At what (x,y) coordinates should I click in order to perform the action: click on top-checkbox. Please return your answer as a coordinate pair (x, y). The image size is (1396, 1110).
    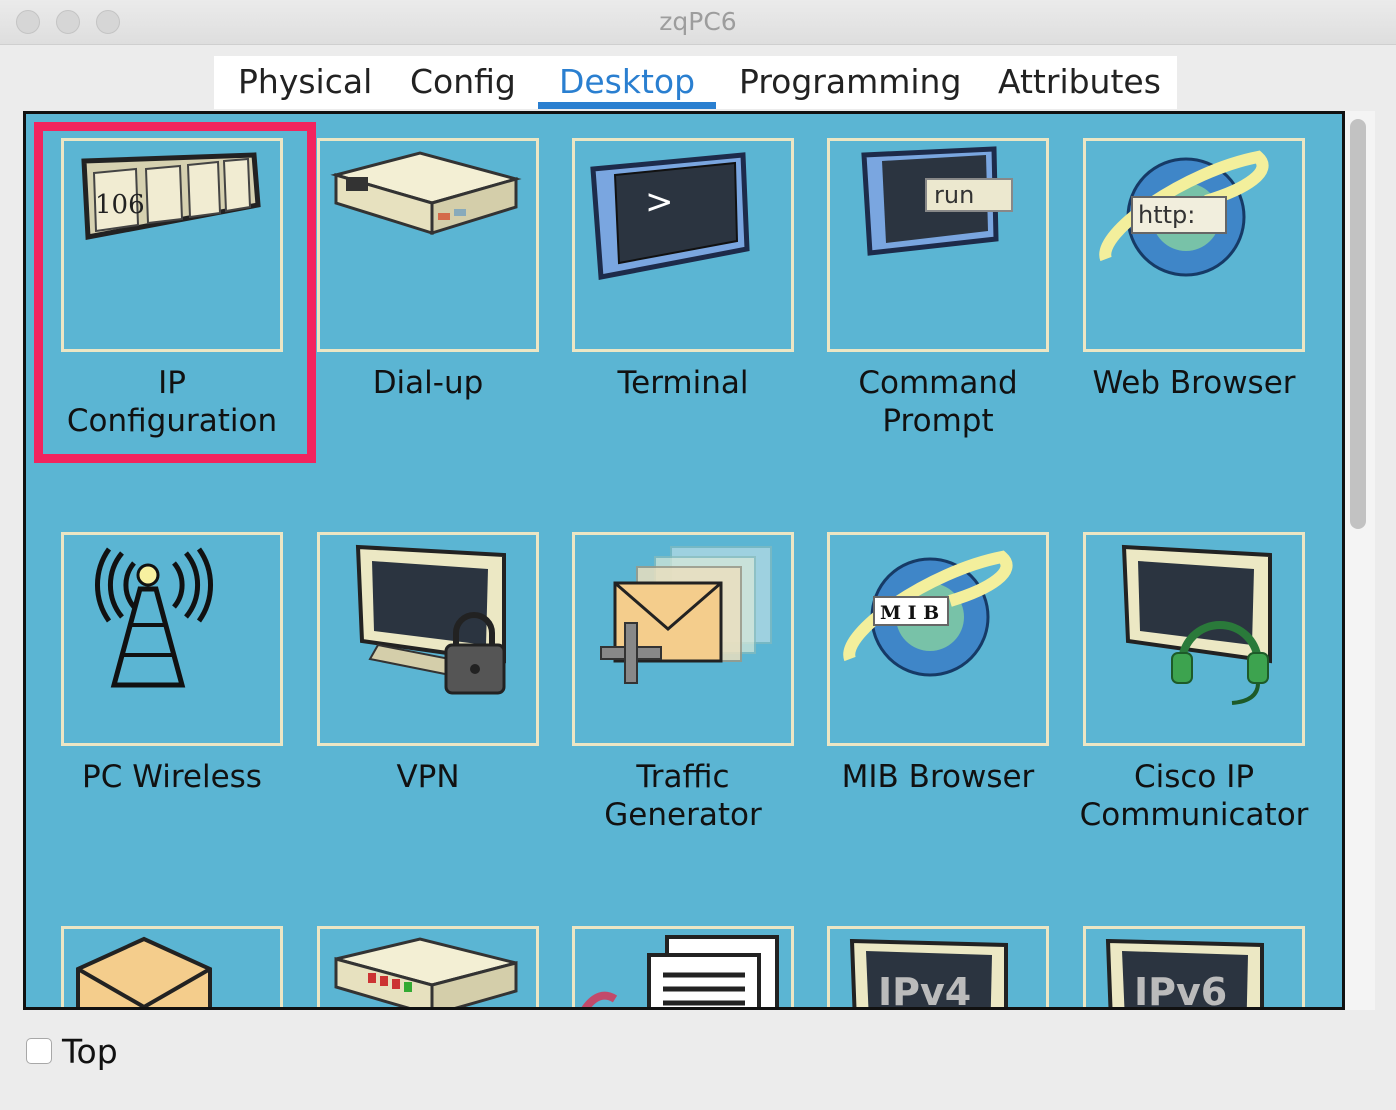
    Looking at the image, I should click on (39, 1051).